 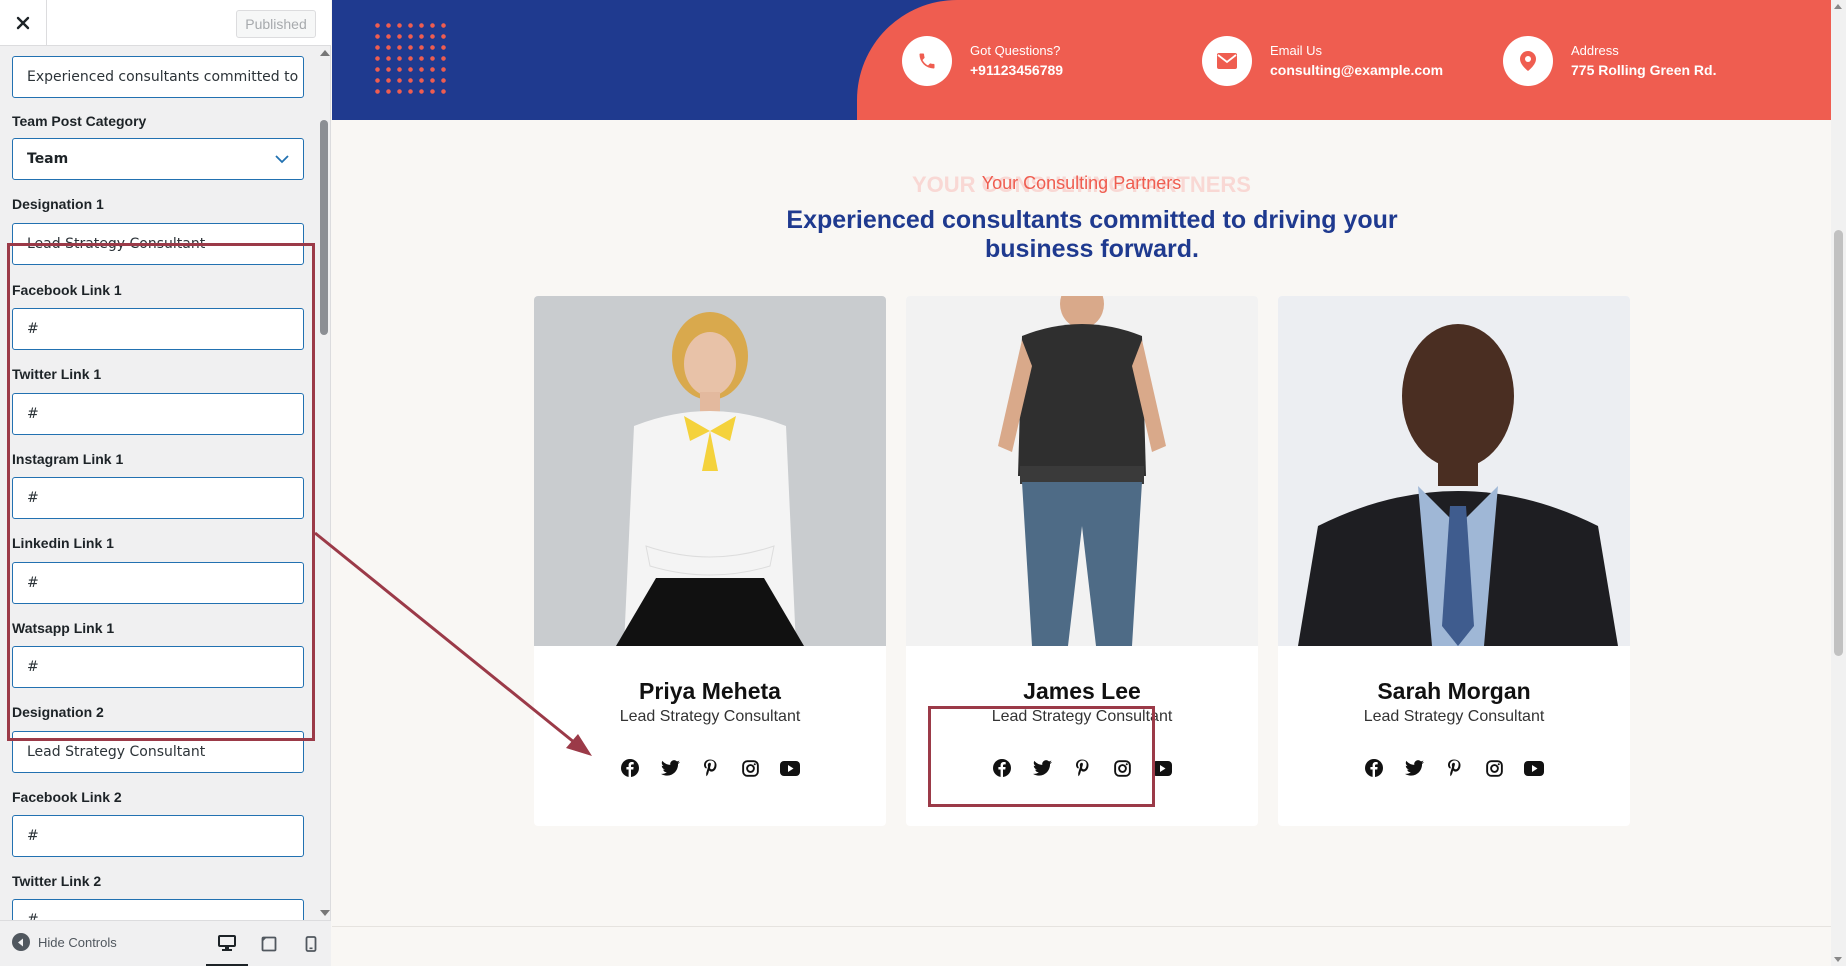 What do you see at coordinates (1838, 959) in the screenshot?
I see `preview-scroll-down-icon` at bounding box center [1838, 959].